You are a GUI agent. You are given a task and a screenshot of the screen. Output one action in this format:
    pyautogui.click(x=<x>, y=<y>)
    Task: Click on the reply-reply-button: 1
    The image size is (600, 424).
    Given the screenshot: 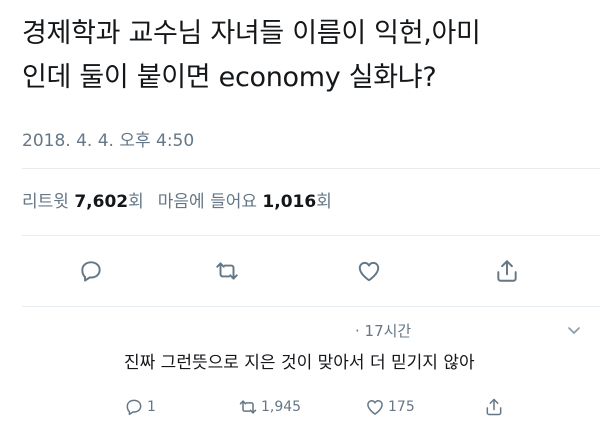 What is the action you would take?
    pyautogui.click(x=140, y=407)
    